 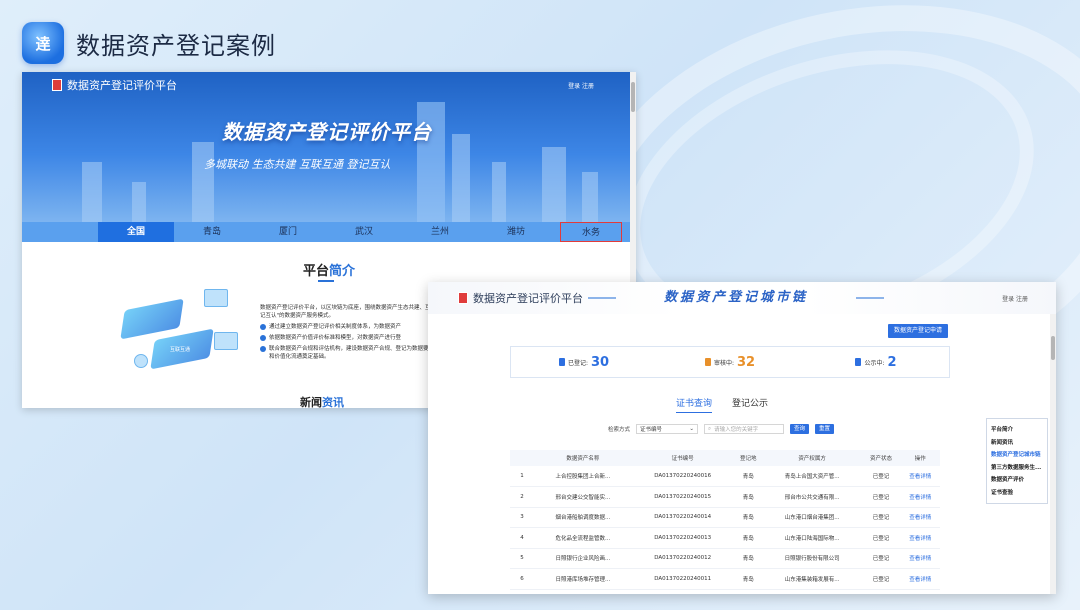 What do you see at coordinates (750, 404) in the screenshot?
I see `tab-registration-notice: 登记公示` at bounding box center [750, 404].